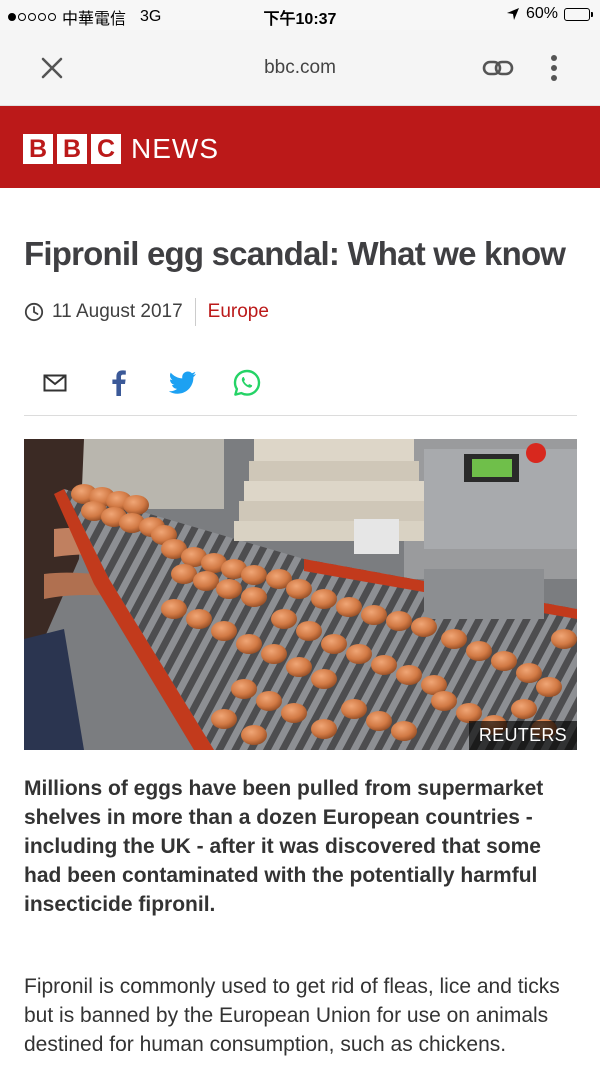 Image resolution: width=600 pixels, height=1067 pixels. Describe the element at coordinates (300, 388) in the screenshot. I see `share-bar` at that location.